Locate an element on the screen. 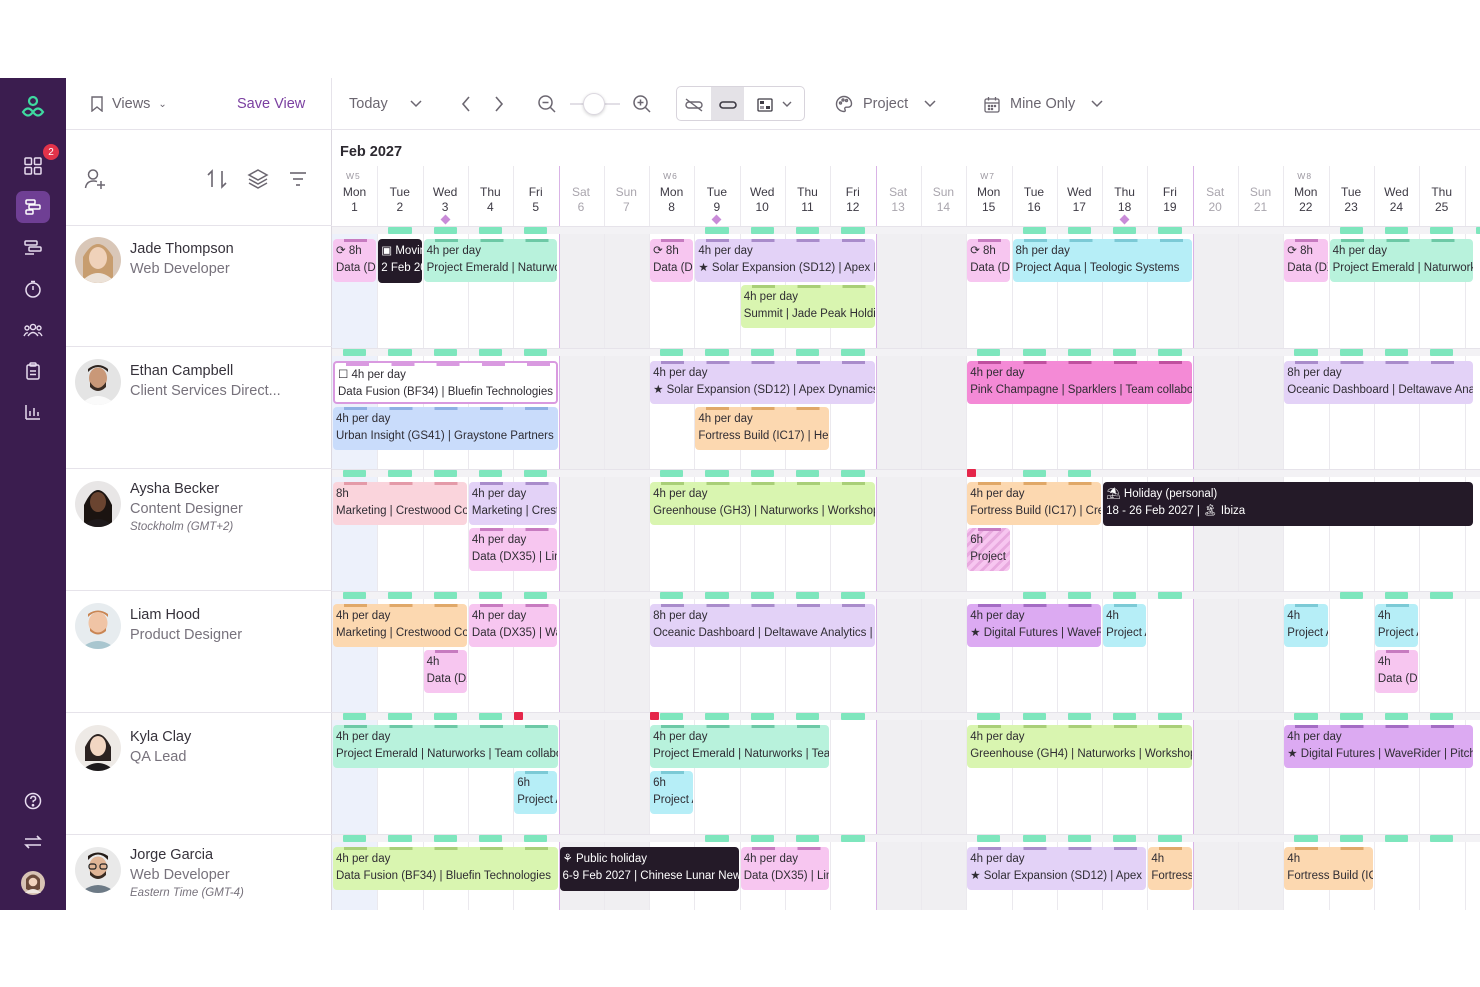 This screenshot has width=1480, height=987. day-header: Sat 13 is located at coordinates (898, 196).